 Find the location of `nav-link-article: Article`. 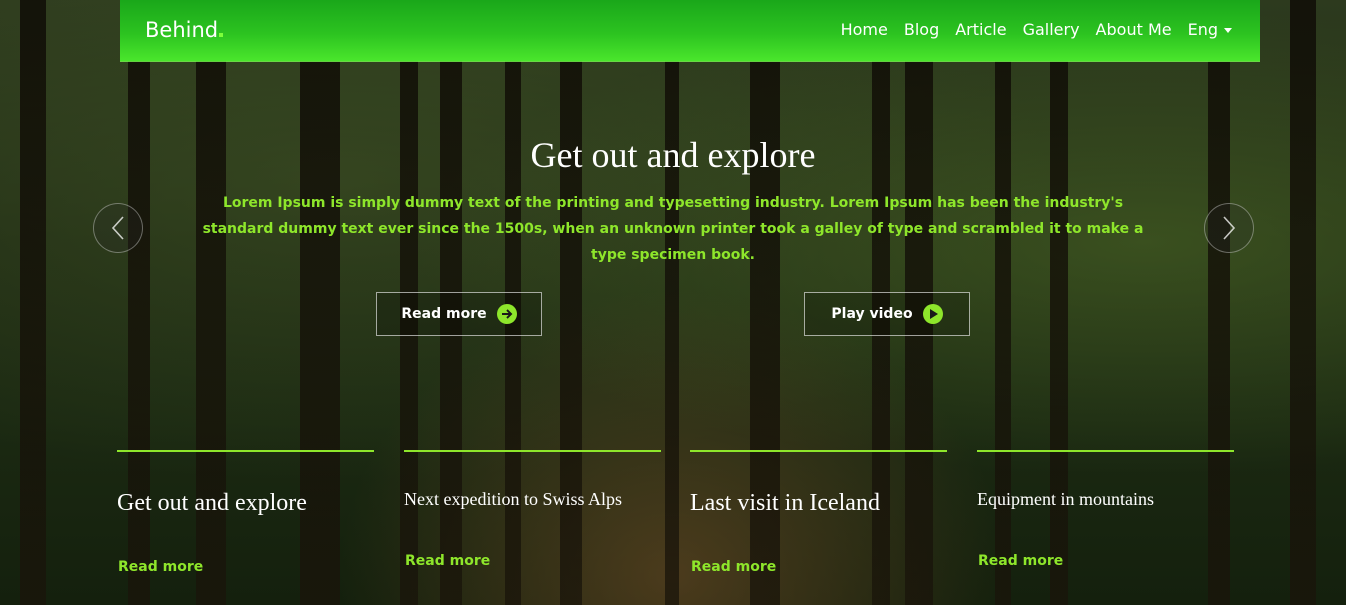

nav-link-article: Article is located at coordinates (980, 29).